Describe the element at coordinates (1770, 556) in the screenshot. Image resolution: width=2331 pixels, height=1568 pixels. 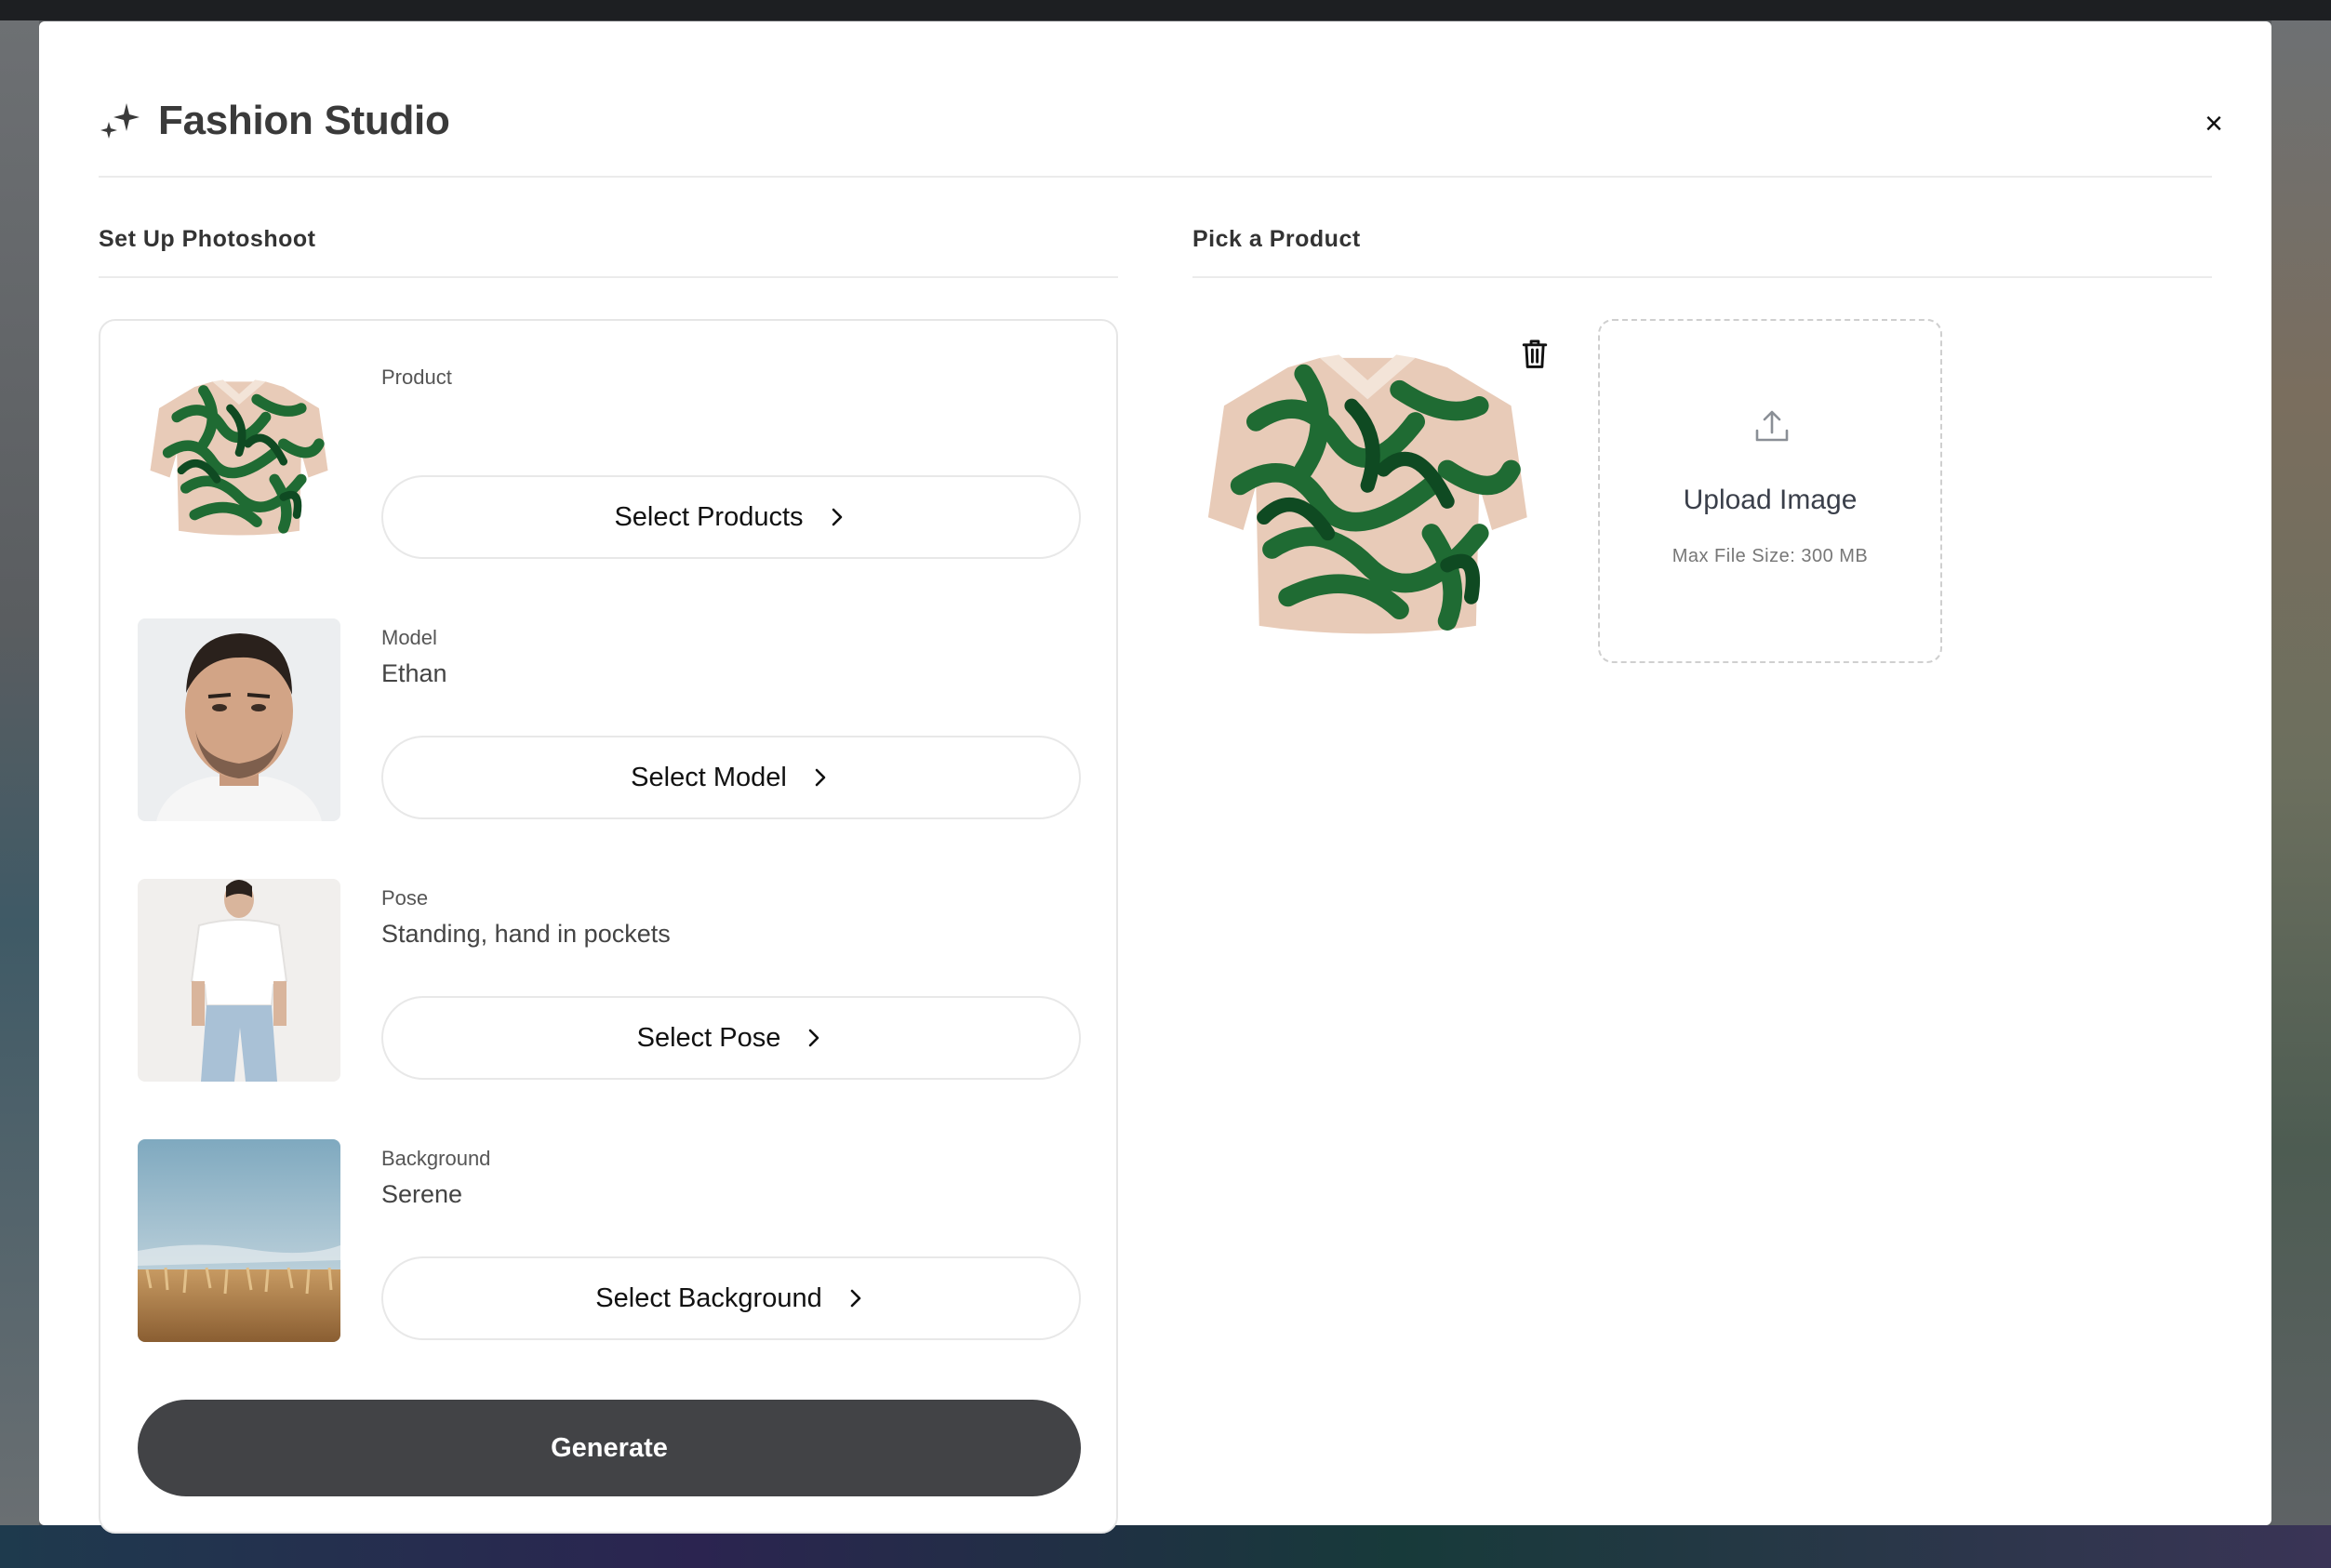
I see `upload-max-size: Max File Size: 300 MB` at that location.